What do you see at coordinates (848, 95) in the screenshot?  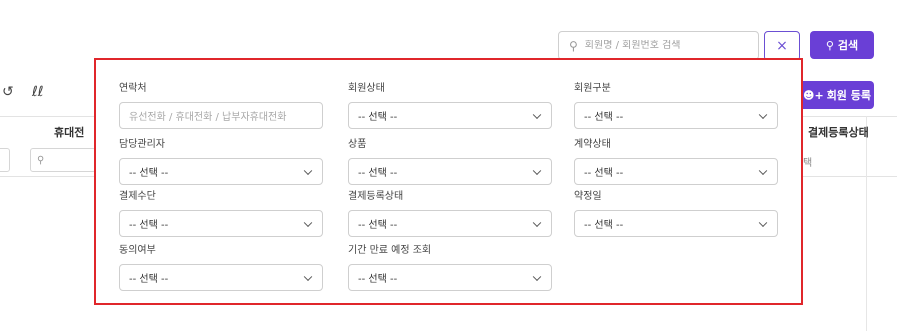 I see `register-button-label: 회원 등록` at bounding box center [848, 95].